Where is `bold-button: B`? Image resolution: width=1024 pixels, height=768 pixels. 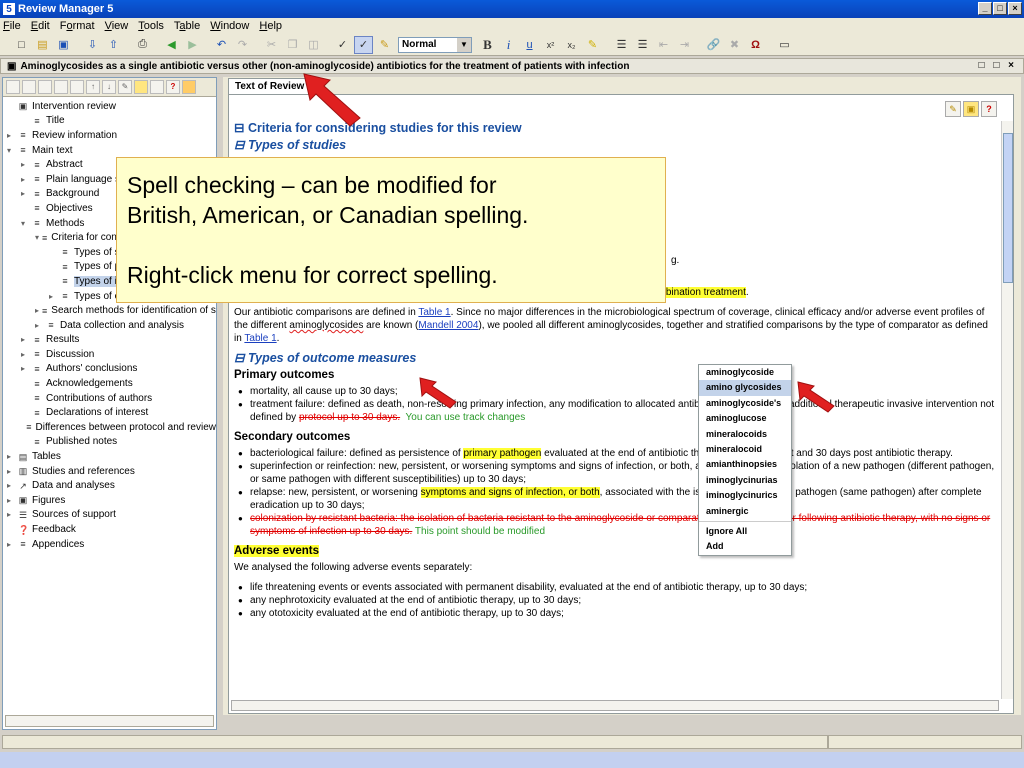
bold-button: B is located at coordinates (487, 45).